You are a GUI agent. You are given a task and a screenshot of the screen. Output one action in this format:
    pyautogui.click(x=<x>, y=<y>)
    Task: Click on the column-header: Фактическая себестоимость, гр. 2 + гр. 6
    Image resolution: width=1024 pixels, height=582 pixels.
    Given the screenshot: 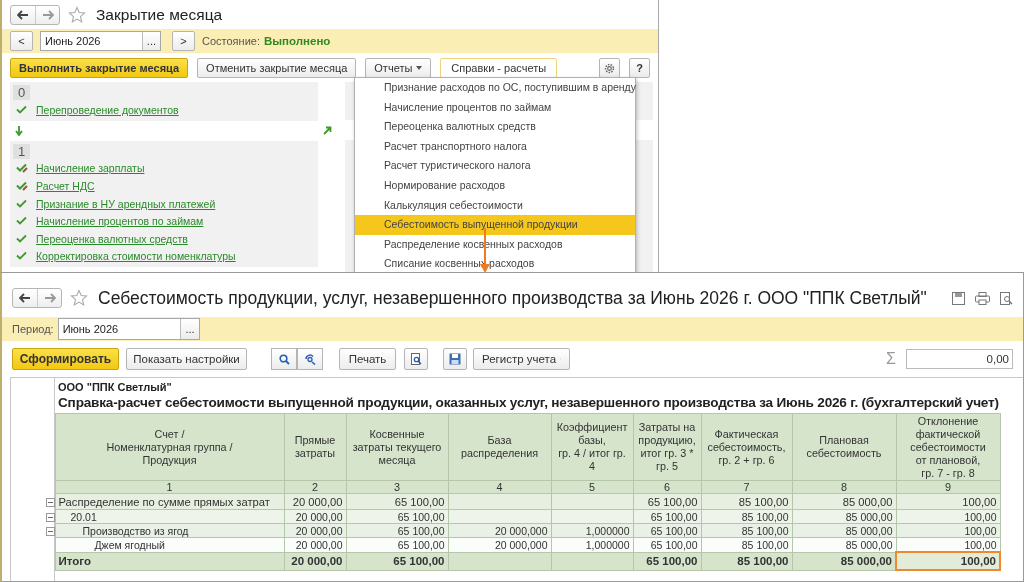 What is the action you would take?
    pyautogui.click(x=746, y=447)
    